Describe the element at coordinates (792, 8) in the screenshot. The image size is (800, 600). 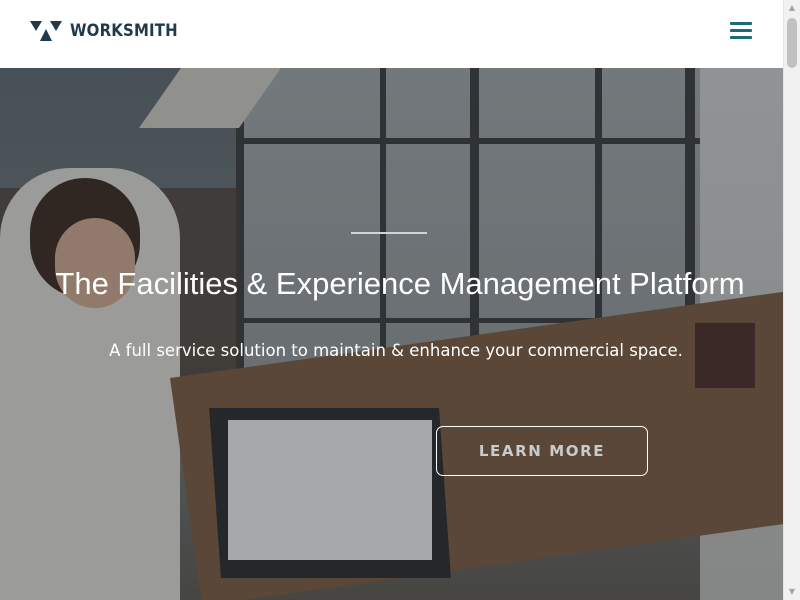
I see `scroll-up-arrow-icon: ▲` at that location.